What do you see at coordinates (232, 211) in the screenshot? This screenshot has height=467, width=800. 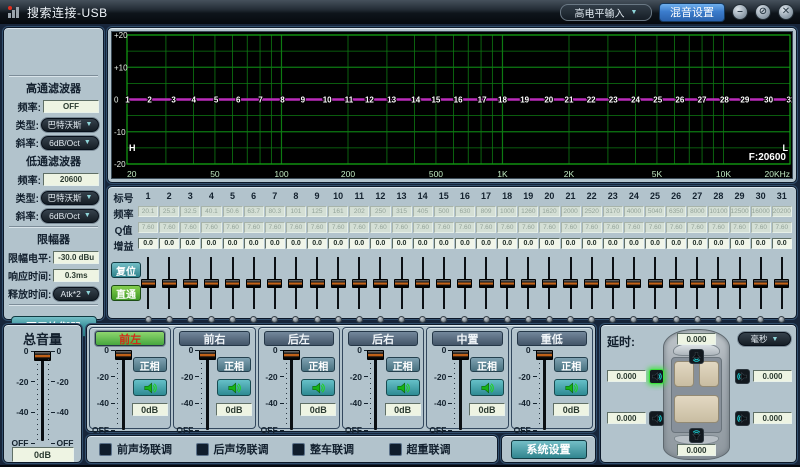 I see `band-freq-field: 50.6` at bounding box center [232, 211].